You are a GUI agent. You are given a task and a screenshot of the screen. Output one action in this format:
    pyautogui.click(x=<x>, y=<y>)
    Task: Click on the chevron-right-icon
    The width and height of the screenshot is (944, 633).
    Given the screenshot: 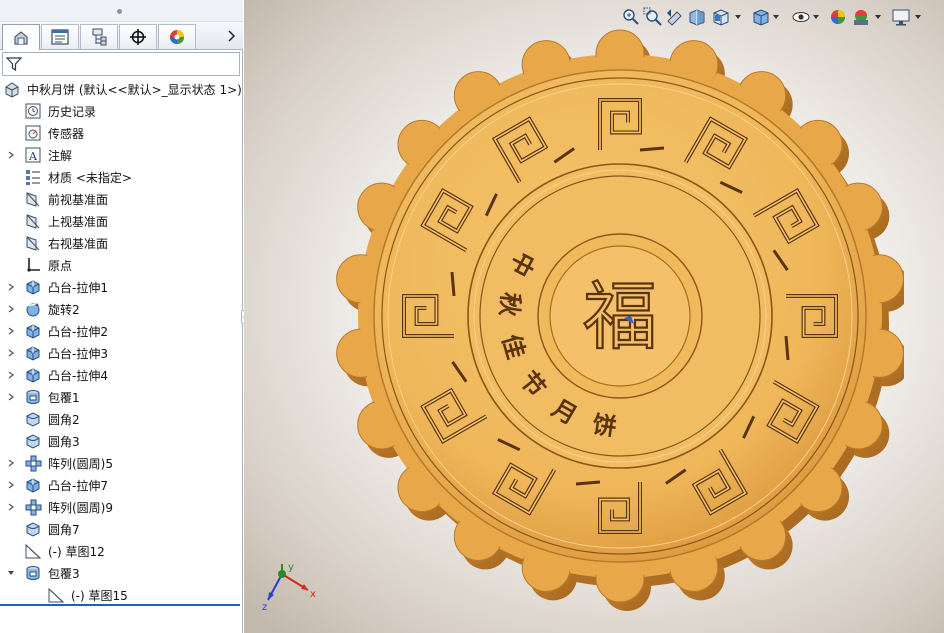 What is the action you would take?
    pyautogui.click(x=232, y=36)
    